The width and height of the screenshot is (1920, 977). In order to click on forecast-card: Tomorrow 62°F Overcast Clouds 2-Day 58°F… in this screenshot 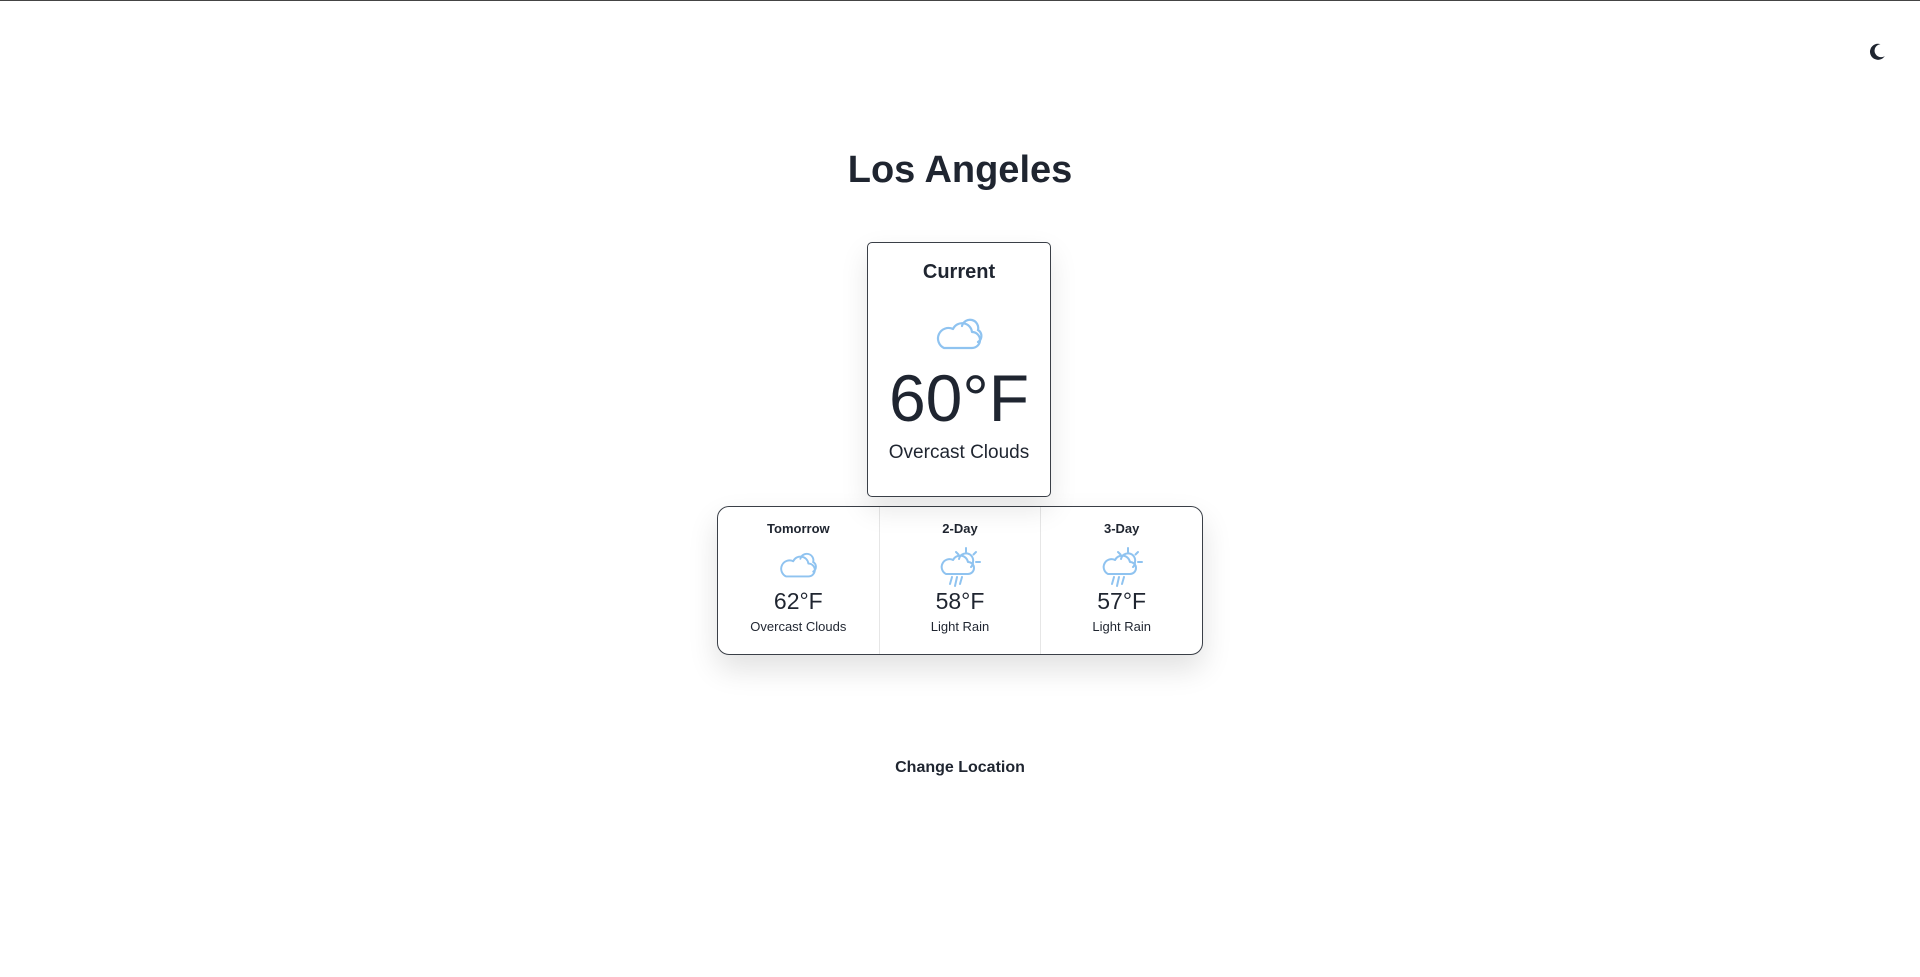, I will do `click(960, 580)`.